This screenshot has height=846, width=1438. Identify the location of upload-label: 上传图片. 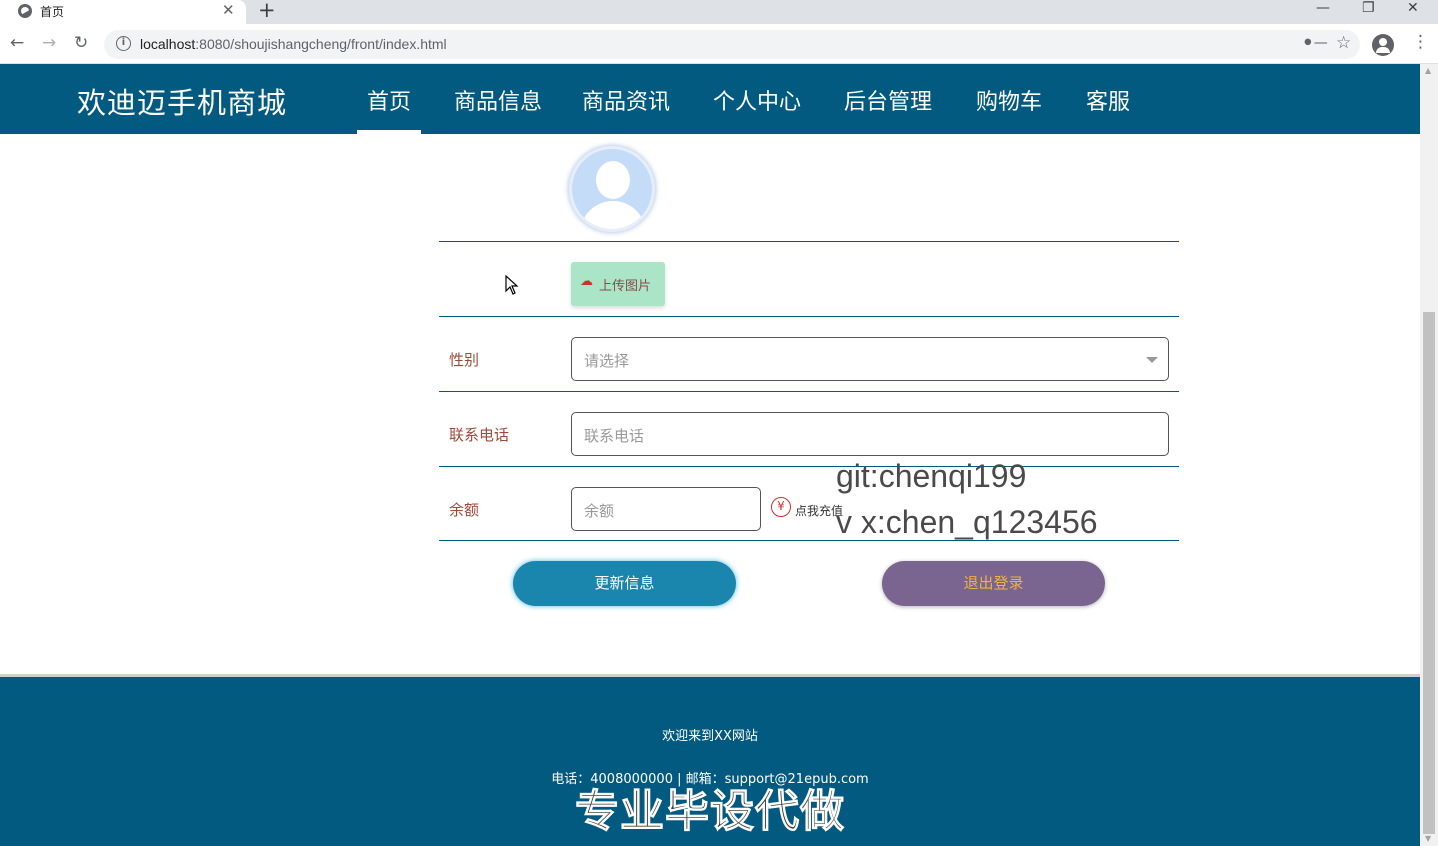
(625, 286).